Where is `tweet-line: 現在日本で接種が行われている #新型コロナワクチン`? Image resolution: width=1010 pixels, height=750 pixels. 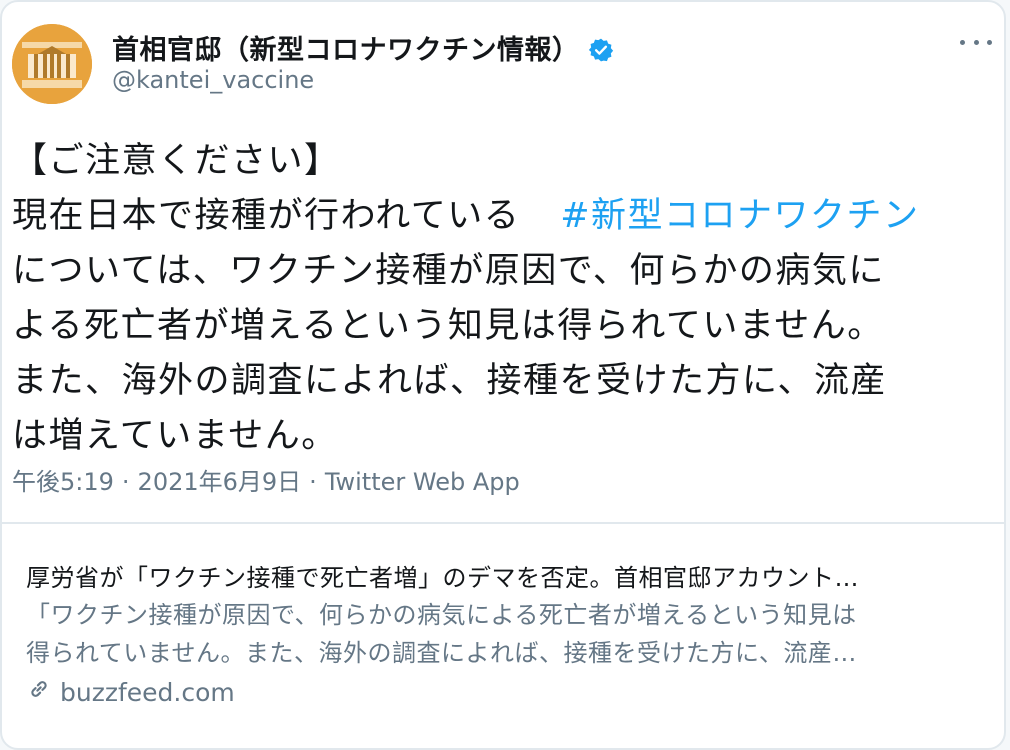 tweet-line: 現在日本で接種が行われている #新型コロナワクチン is located at coordinates (507, 216).